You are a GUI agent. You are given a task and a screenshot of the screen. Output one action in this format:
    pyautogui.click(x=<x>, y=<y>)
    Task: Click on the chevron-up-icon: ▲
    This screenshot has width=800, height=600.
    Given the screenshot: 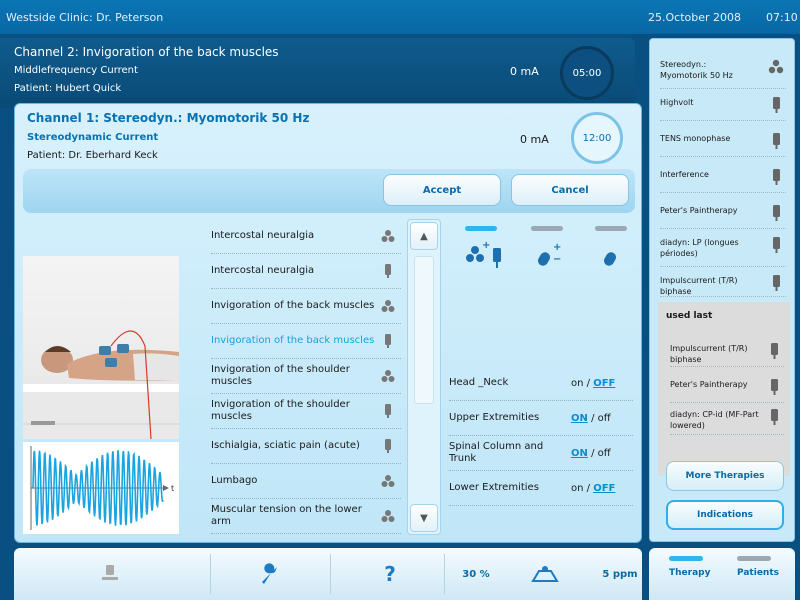 What is the action you would take?
    pyautogui.click(x=424, y=236)
    